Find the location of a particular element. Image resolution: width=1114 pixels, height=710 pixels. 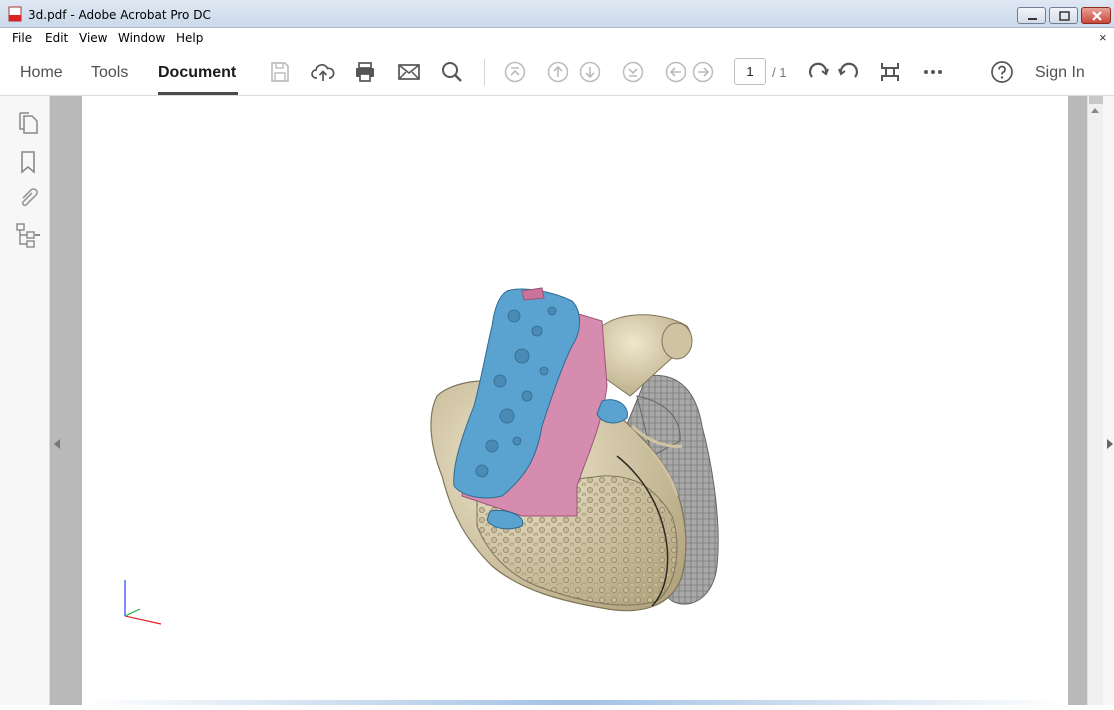

menu-bar: File Edit View Window Help × is located at coordinates (557, 38).